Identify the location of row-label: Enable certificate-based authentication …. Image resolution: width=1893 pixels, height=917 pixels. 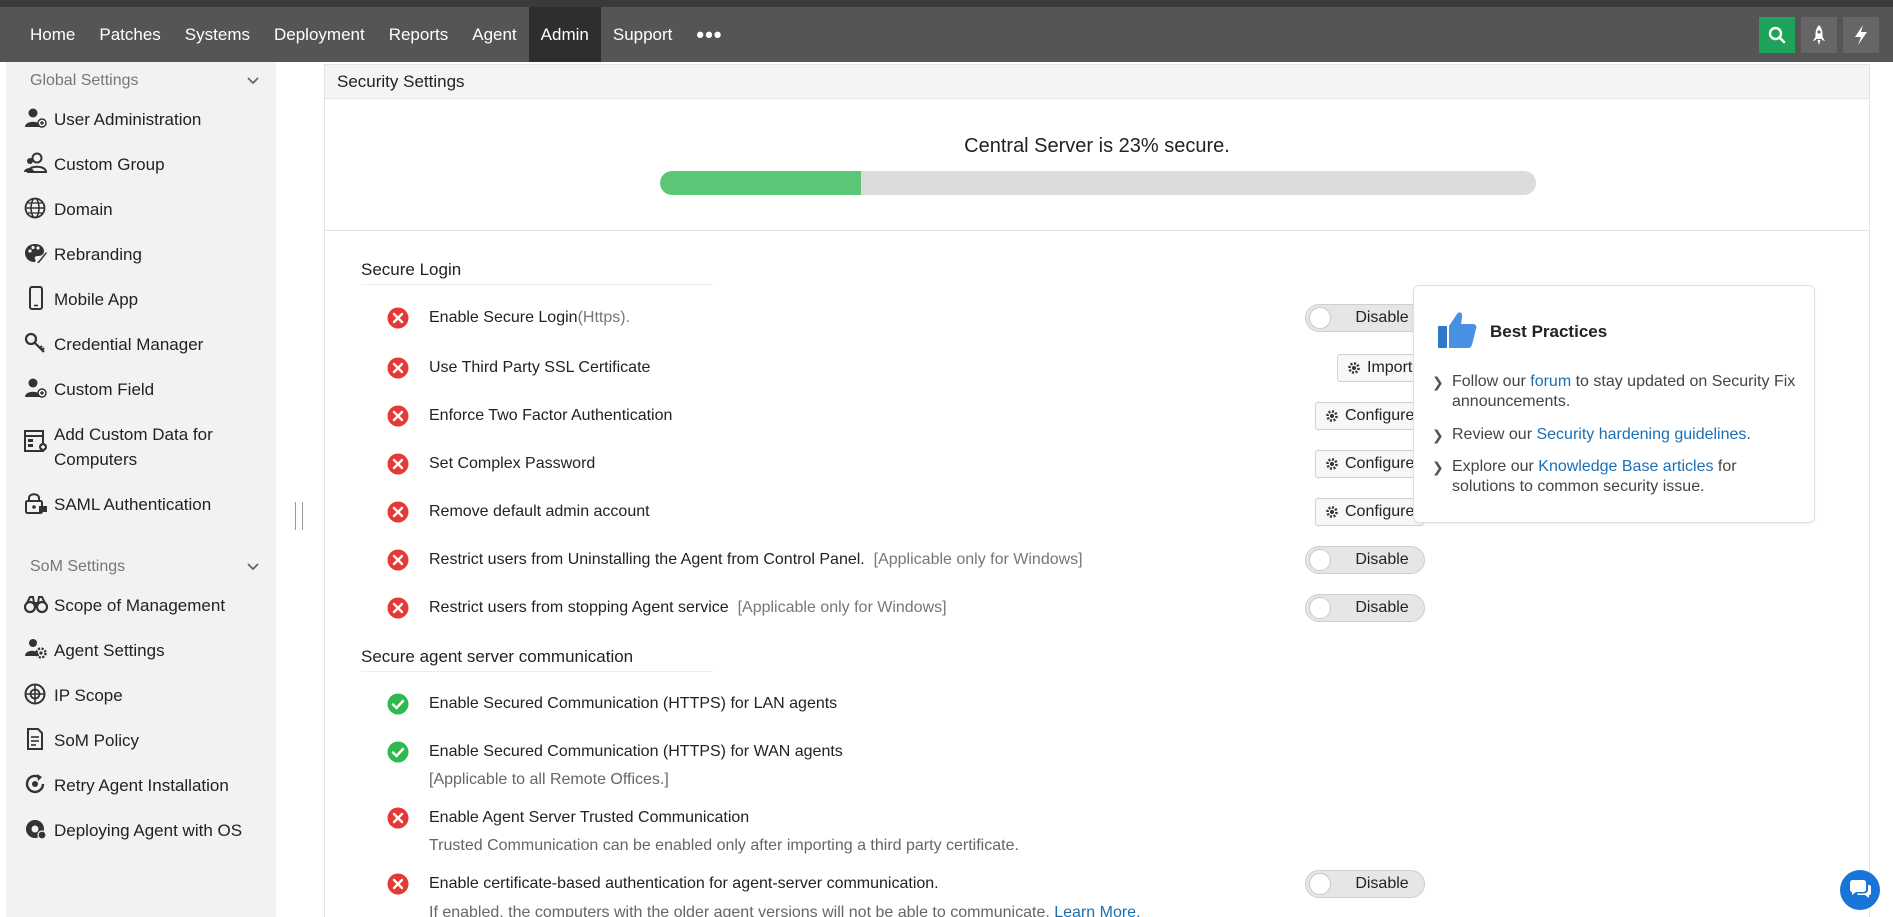
(684, 883).